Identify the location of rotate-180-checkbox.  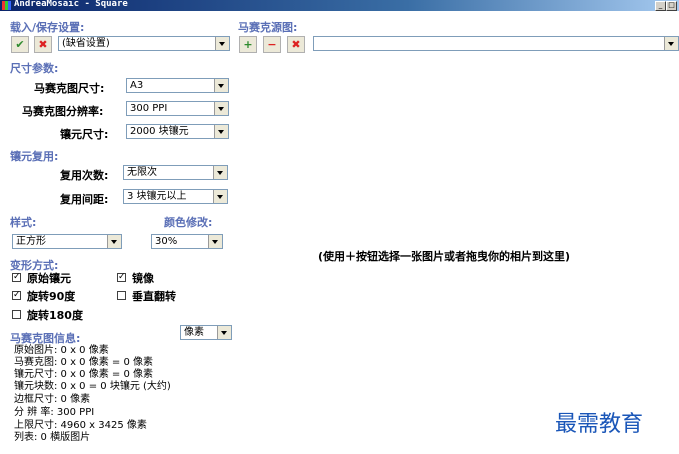
(16, 314).